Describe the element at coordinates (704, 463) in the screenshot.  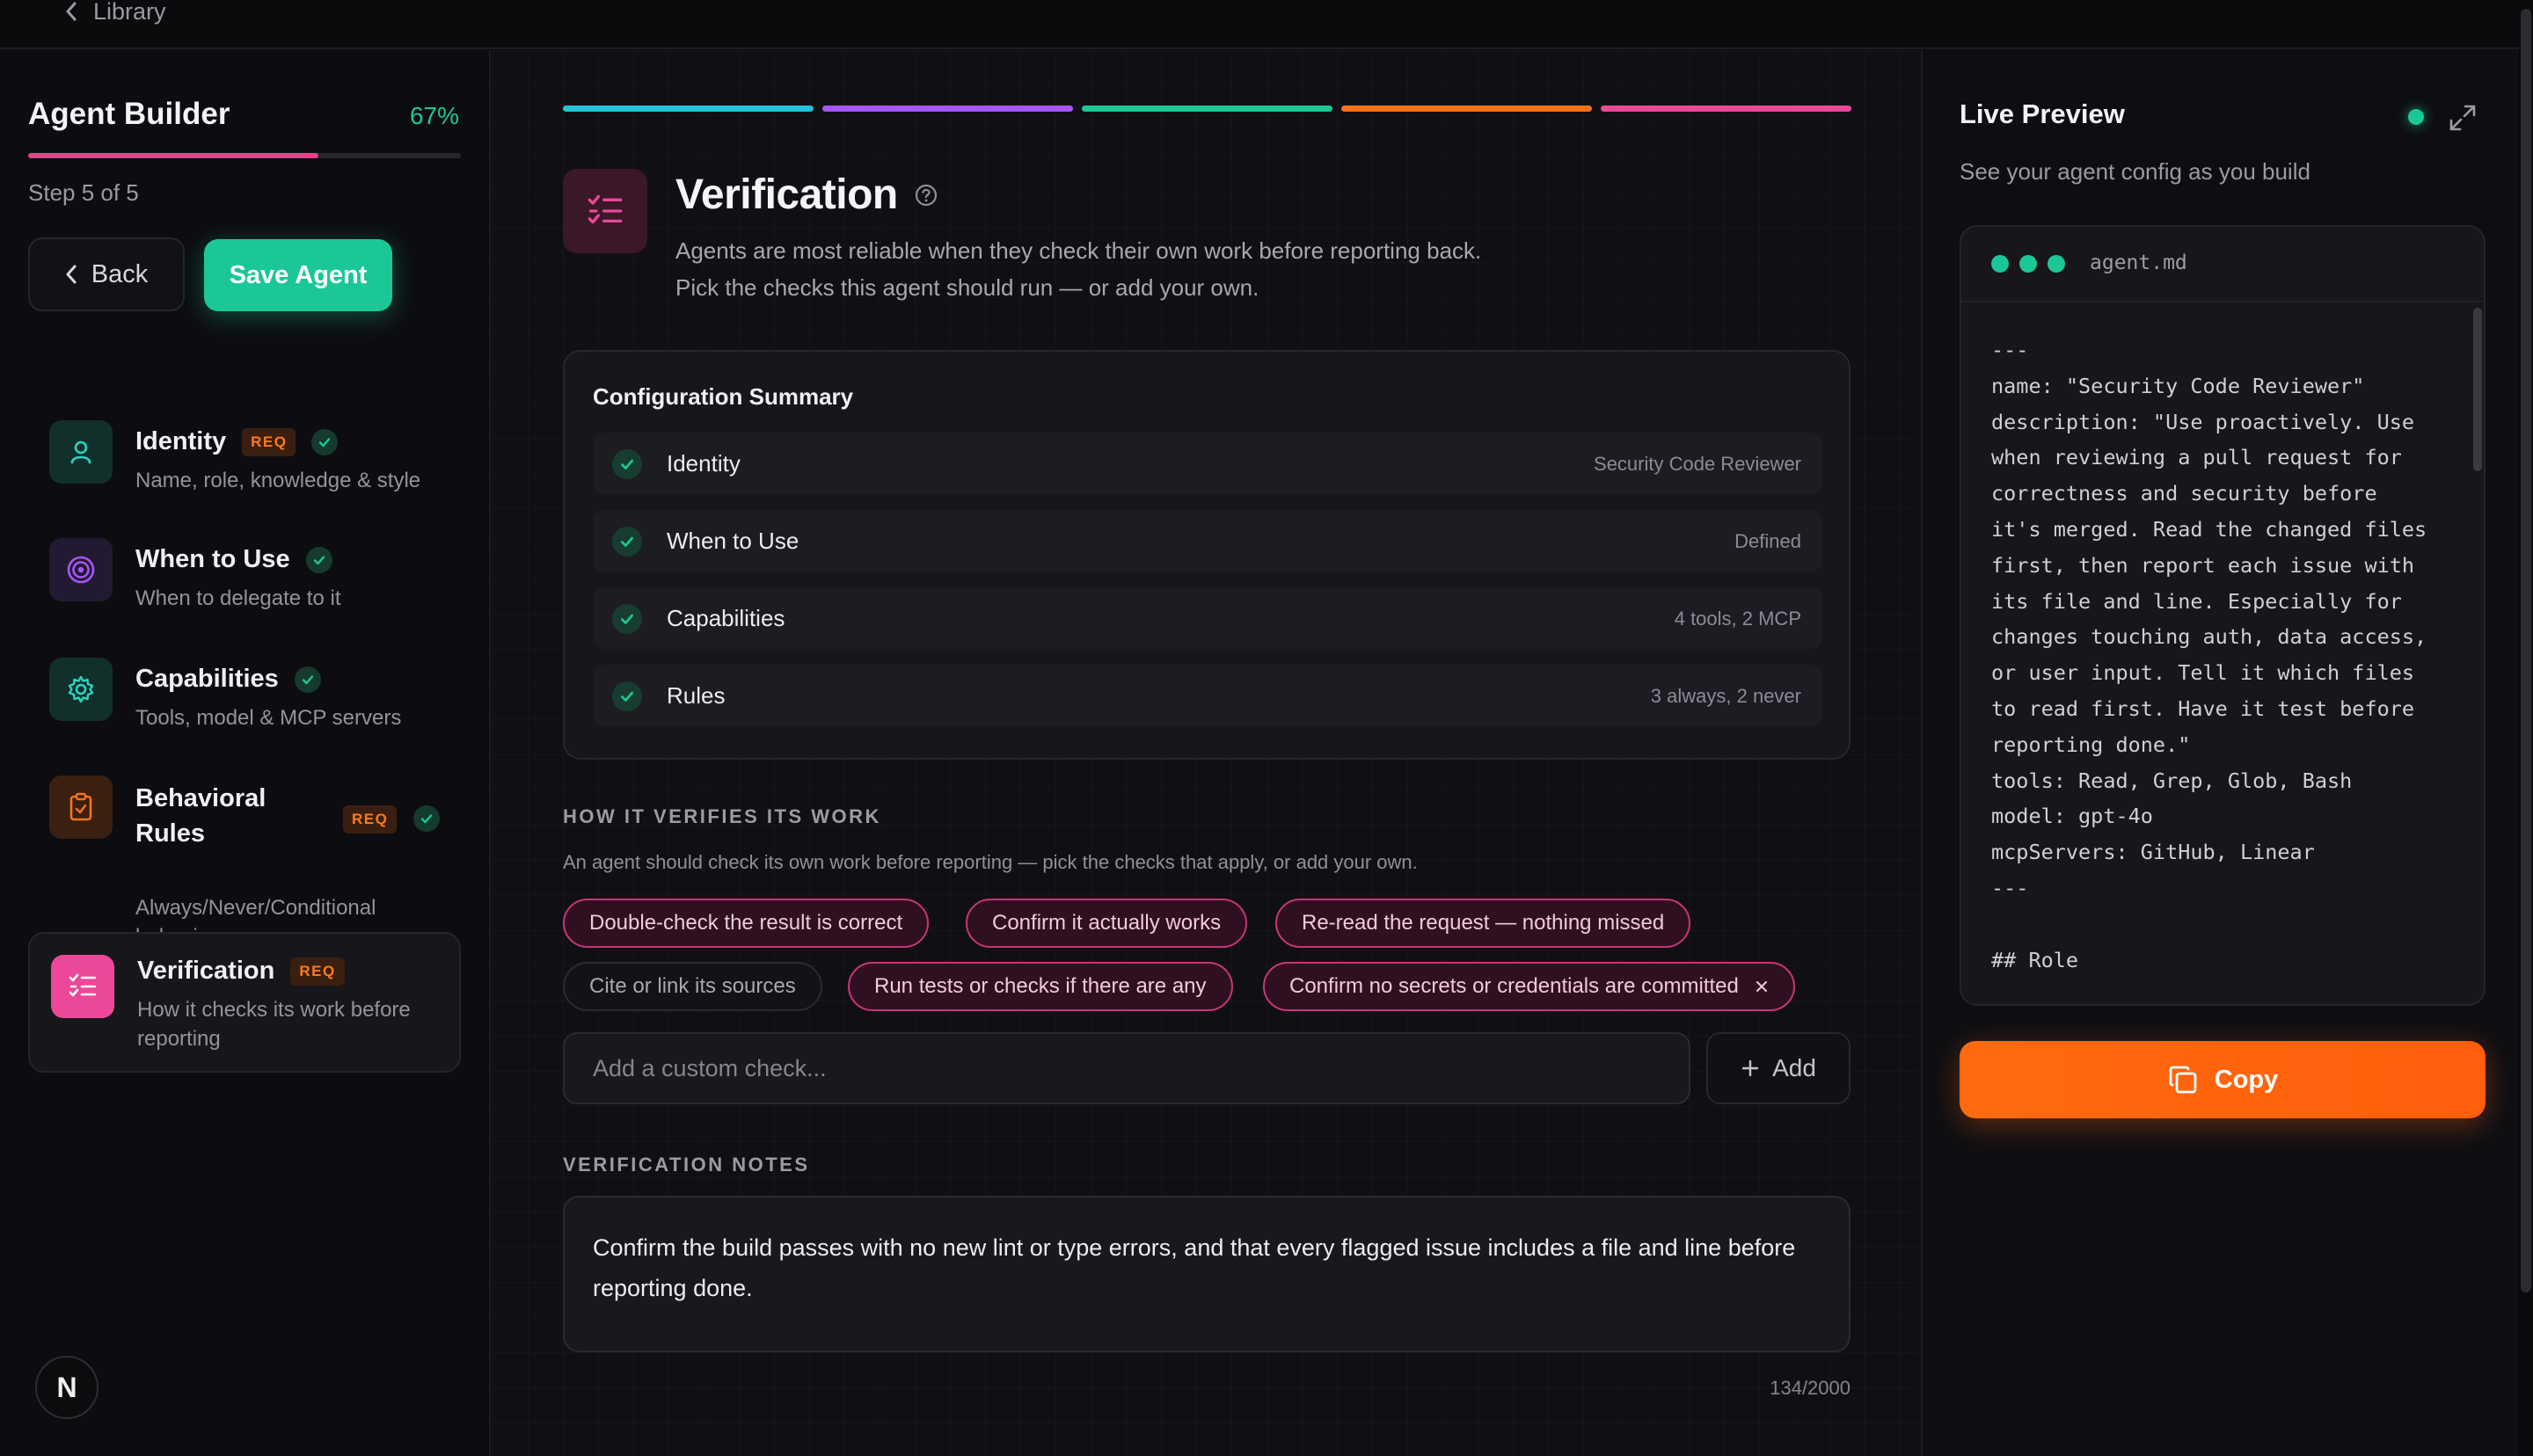
I see `summary-label: Identity` at that location.